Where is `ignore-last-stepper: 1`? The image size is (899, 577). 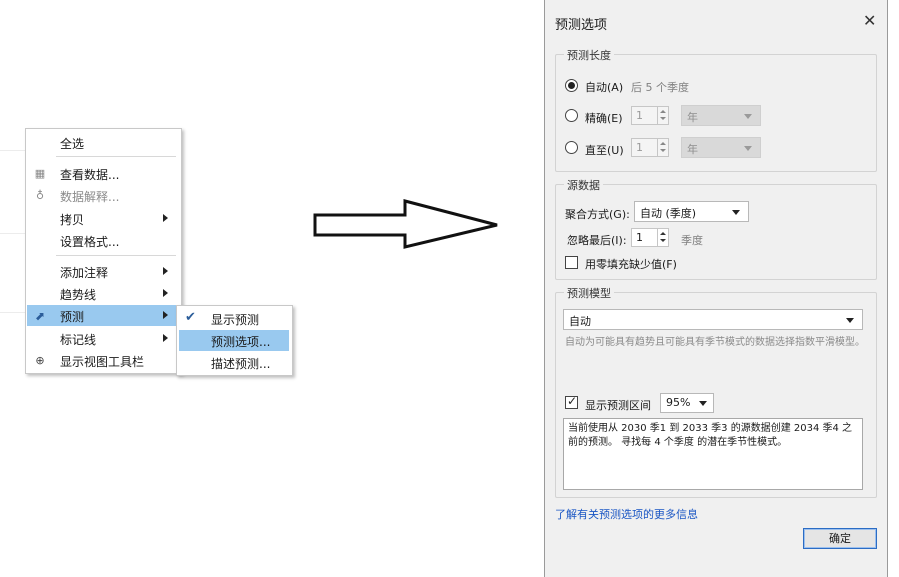
ignore-last-stepper: 1 is located at coordinates (650, 237).